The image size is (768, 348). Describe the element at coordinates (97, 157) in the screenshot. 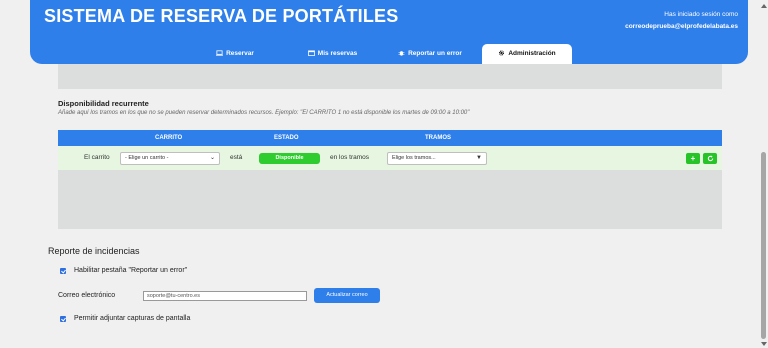

I see `row-prefix: El carrito` at that location.